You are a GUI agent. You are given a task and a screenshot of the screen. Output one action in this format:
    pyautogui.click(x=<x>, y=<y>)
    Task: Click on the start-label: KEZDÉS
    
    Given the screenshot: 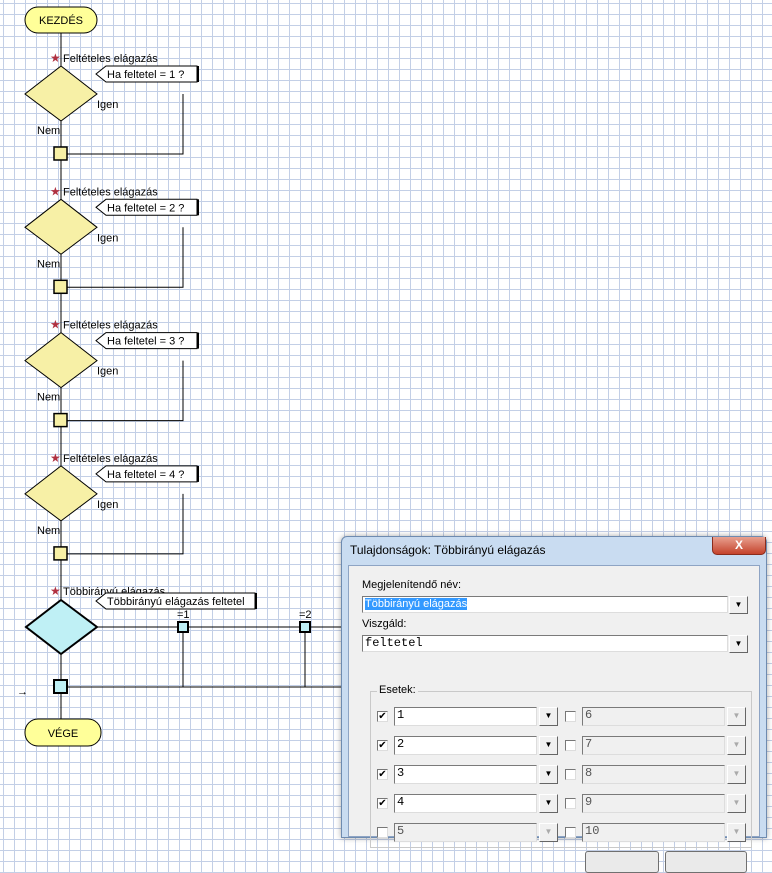 What is the action you would take?
    pyautogui.click(x=61, y=20)
    